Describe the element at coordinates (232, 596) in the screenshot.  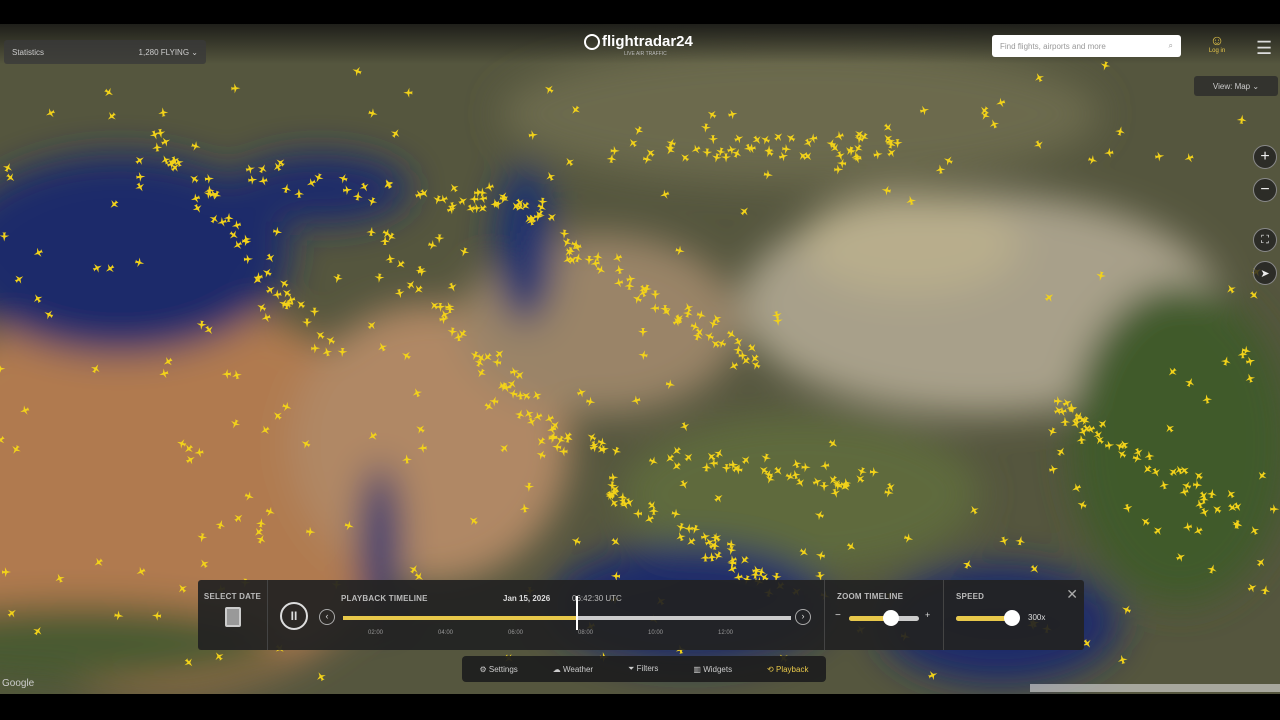
I see `select-date-label: SELECT DATE` at that location.